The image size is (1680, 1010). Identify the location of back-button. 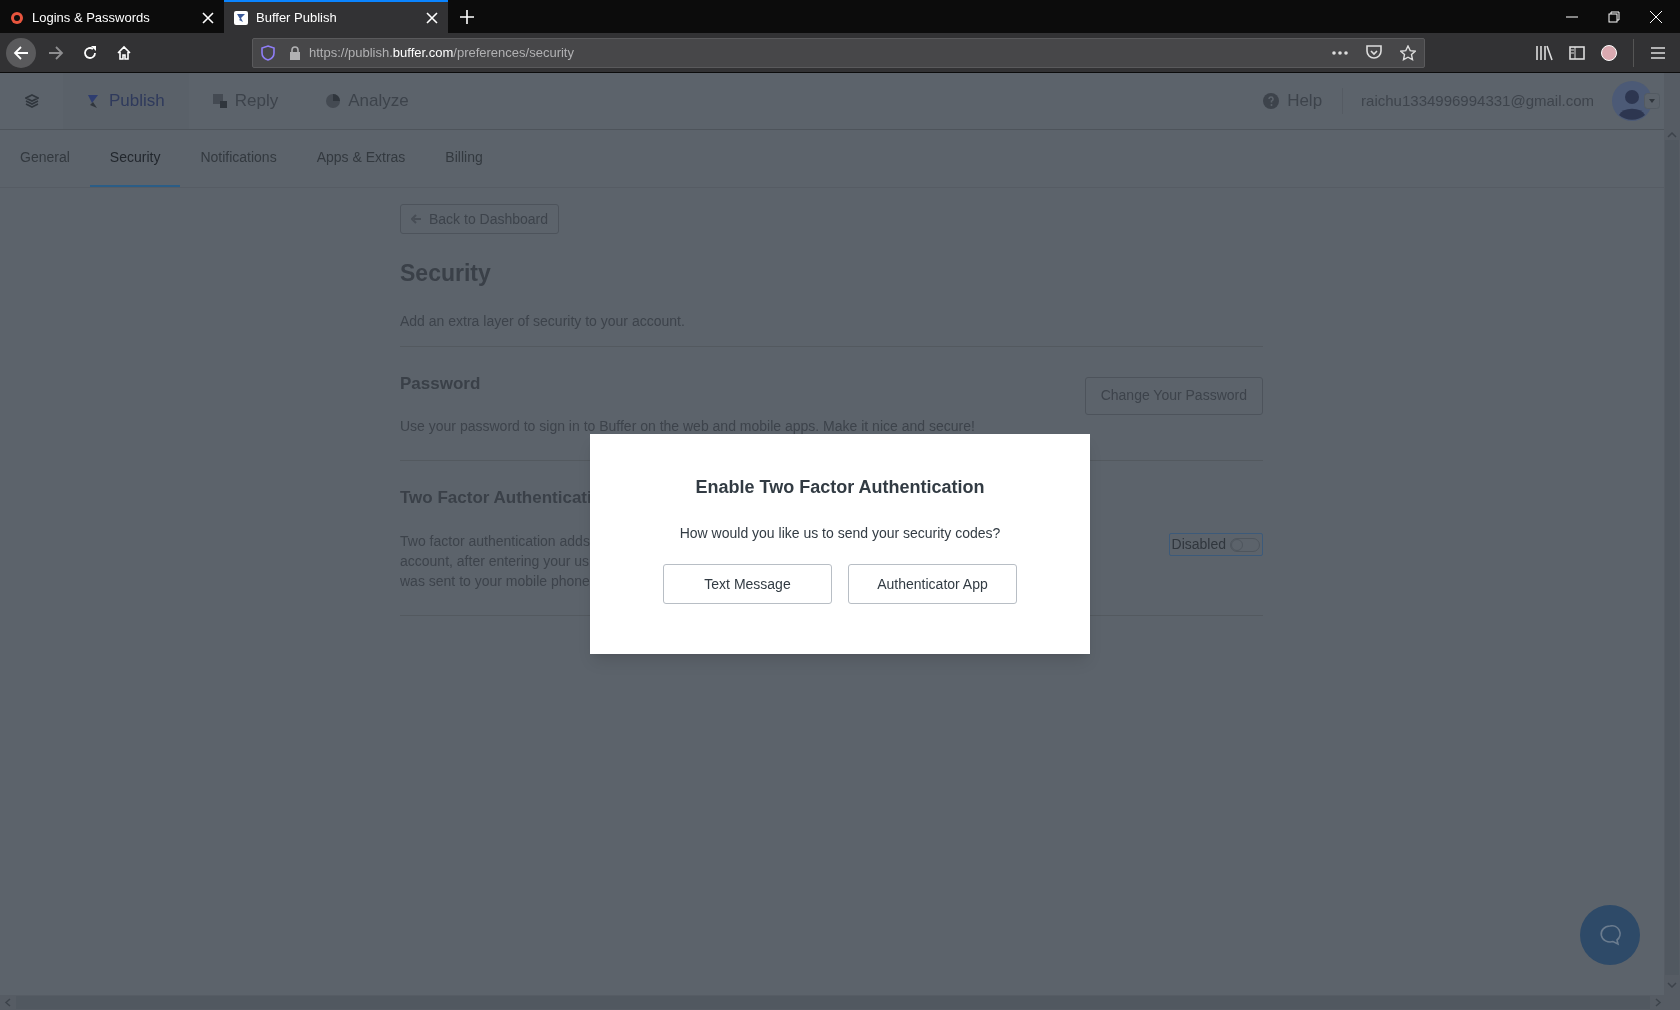
(21, 52).